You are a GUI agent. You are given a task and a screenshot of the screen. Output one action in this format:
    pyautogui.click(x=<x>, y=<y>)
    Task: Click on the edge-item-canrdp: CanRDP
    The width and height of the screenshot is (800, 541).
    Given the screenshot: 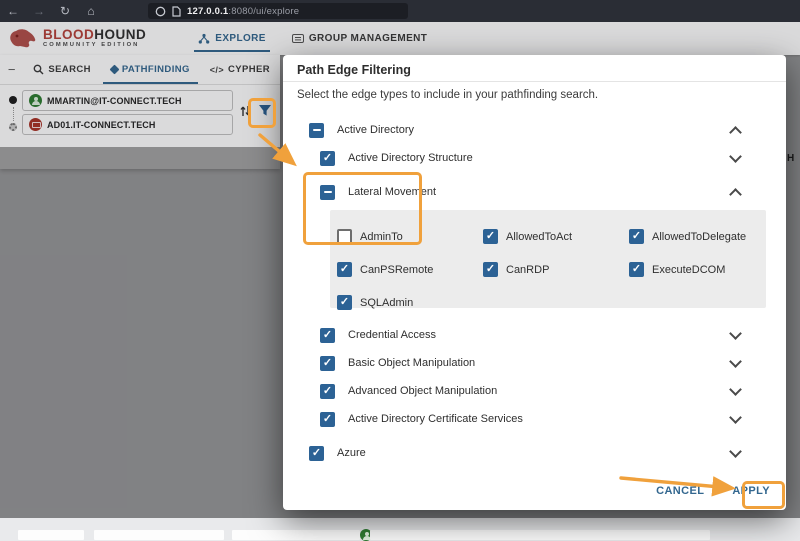 What is the action you would take?
    pyautogui.click(x=556, y=269)
    